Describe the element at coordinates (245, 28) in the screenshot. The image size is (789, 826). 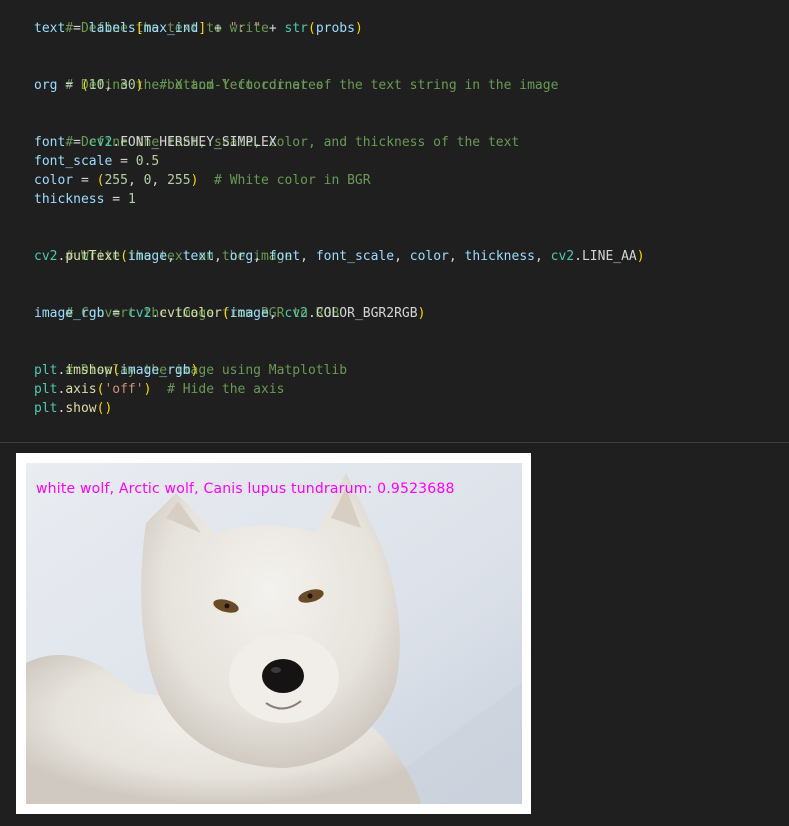
I see `code-token: "` at that location.